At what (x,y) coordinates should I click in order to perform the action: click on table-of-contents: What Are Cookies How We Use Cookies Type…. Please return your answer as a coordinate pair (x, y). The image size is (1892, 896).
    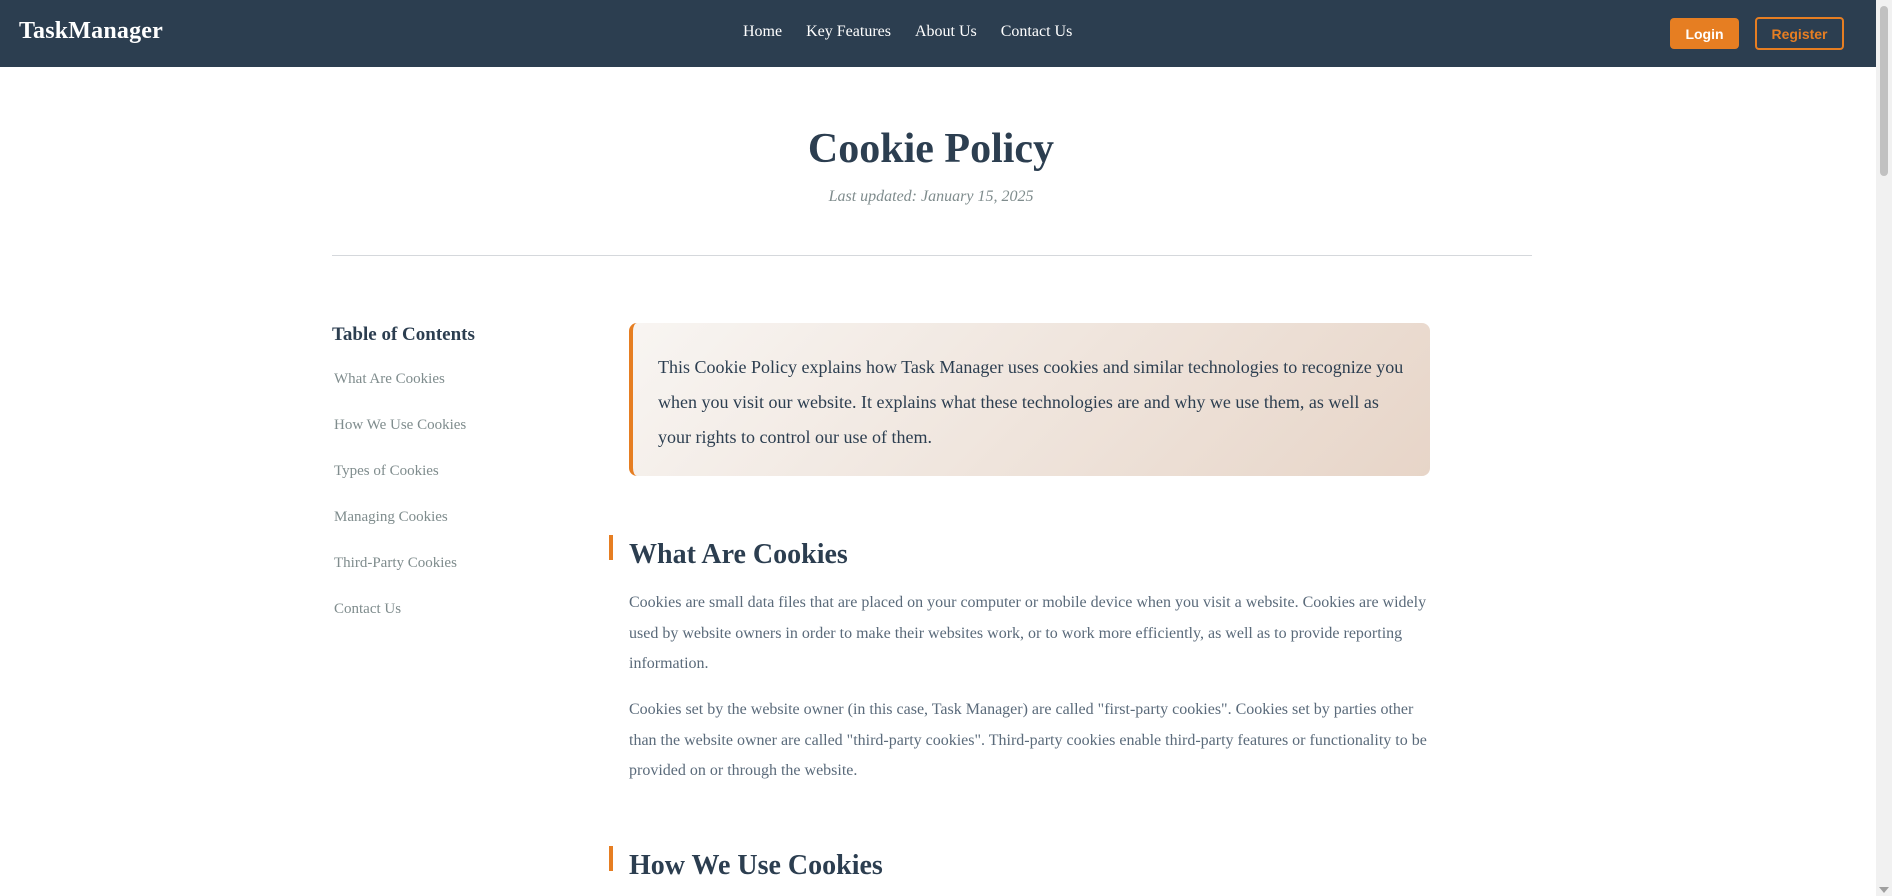
    Looking at the image, I should click on (400, 507).